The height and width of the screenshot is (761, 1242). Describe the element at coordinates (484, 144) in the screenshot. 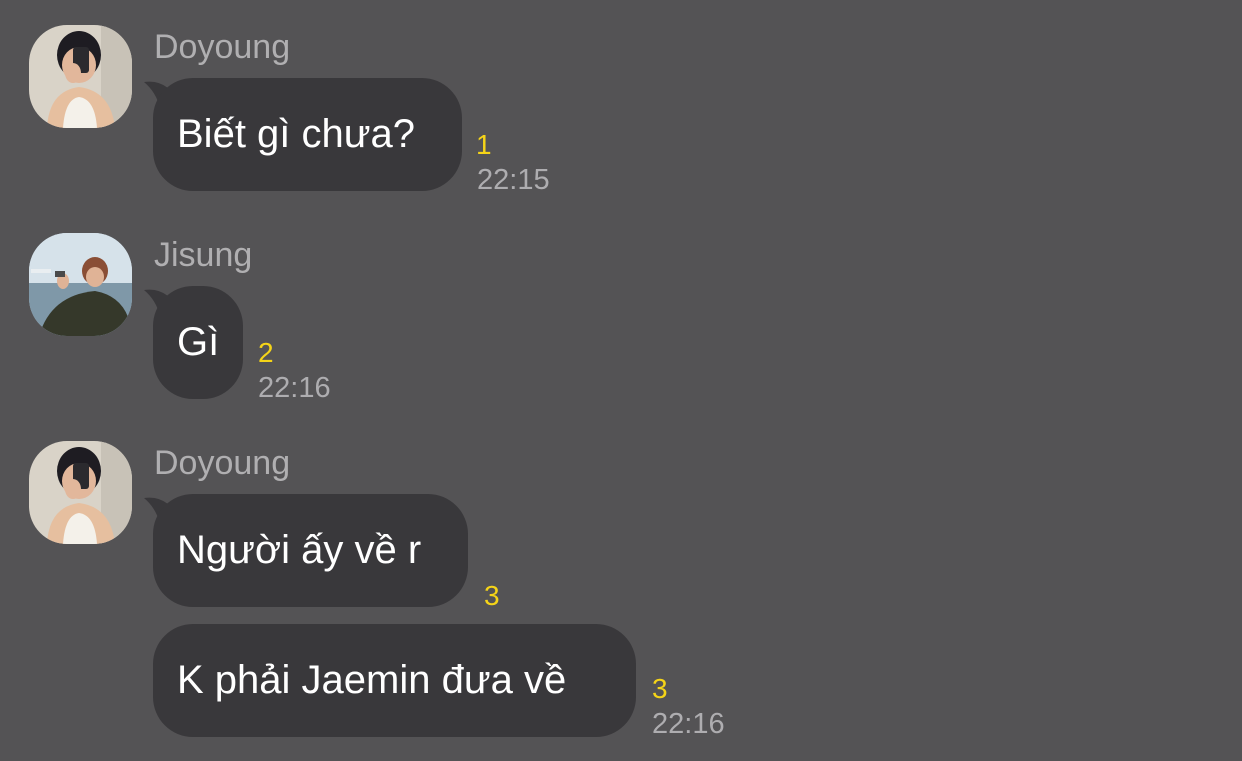

I see `unread-count: 1` at that location.